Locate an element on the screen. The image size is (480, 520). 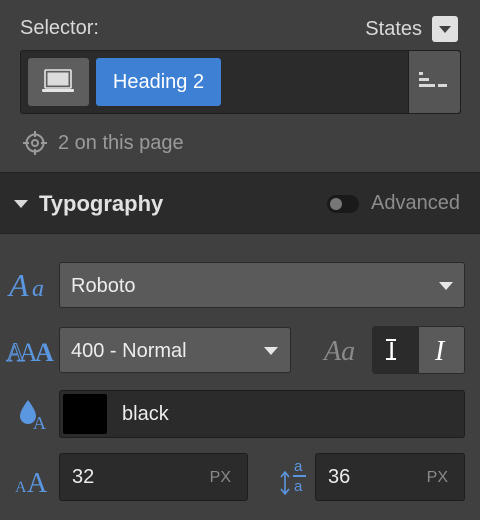
laptop-icon is located at coordinates (58, 82).